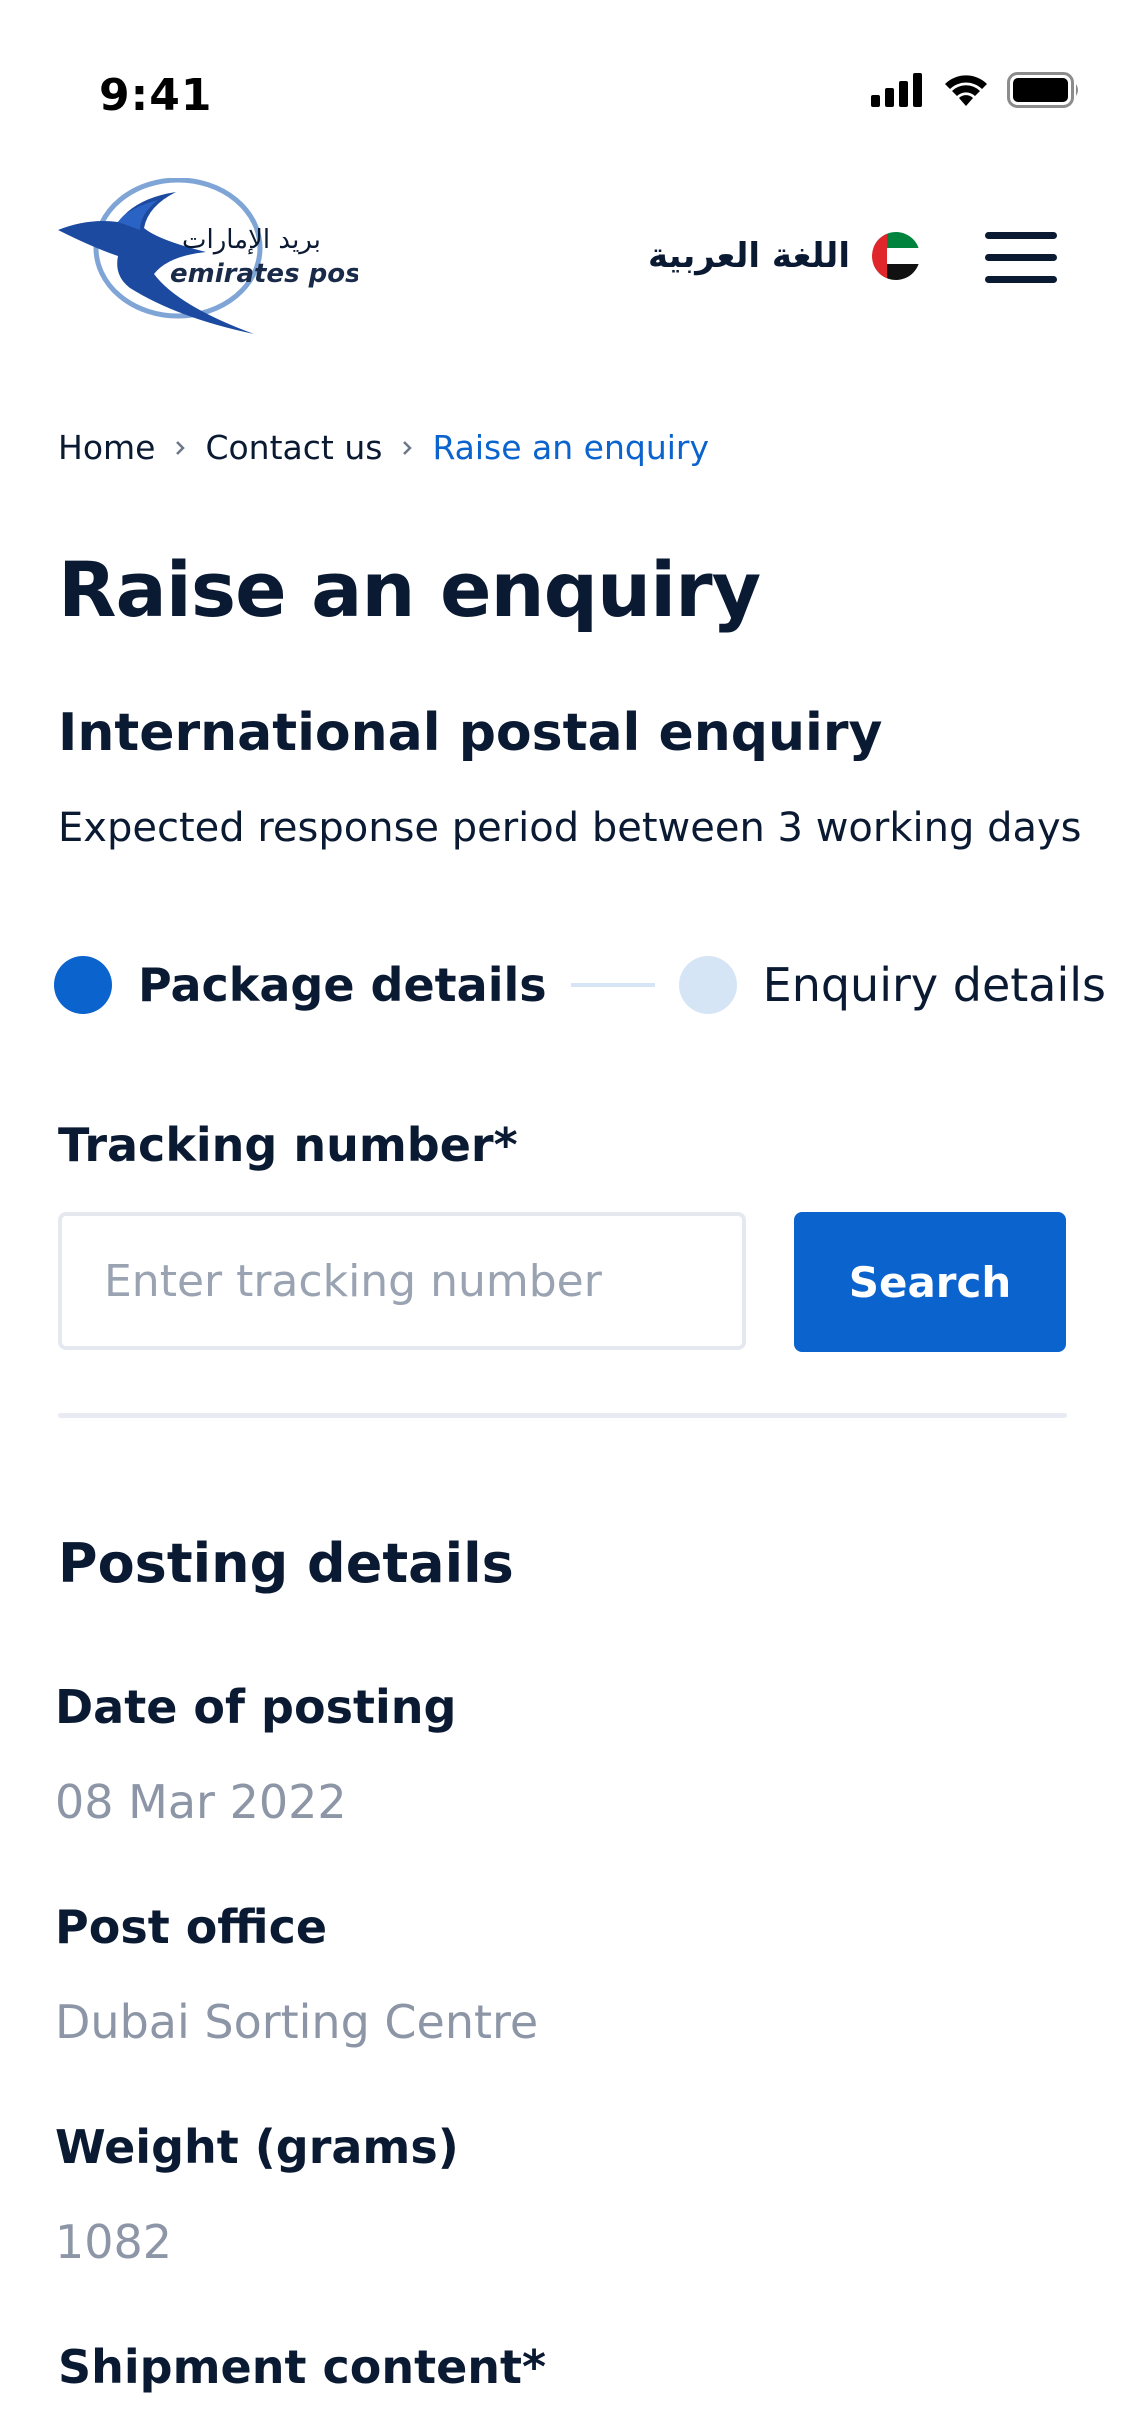 Image resolution: width=1125 pixels, height=2436 pixels. What do you see at coordinates (895, 256) in the screenshot?
I see `uae-flag-icon` at bounding box center [895, 256].